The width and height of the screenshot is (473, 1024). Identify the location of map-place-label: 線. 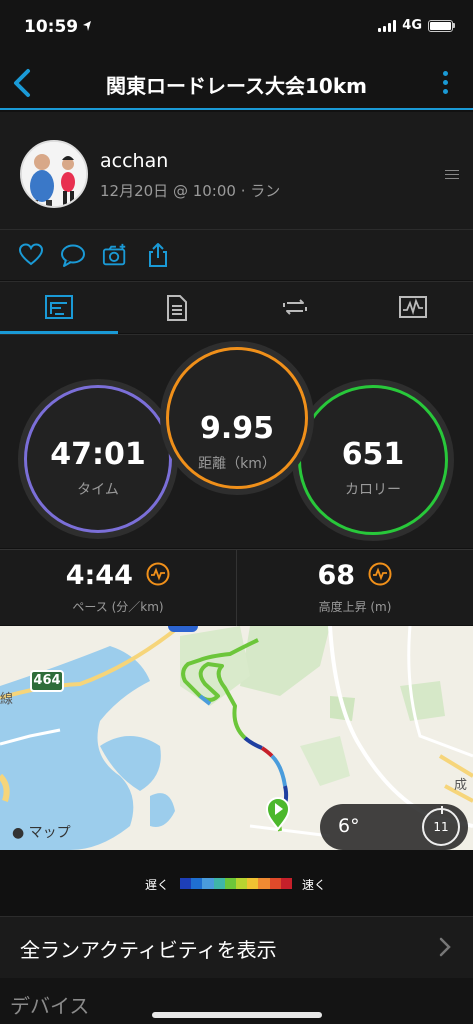
(7, 699).